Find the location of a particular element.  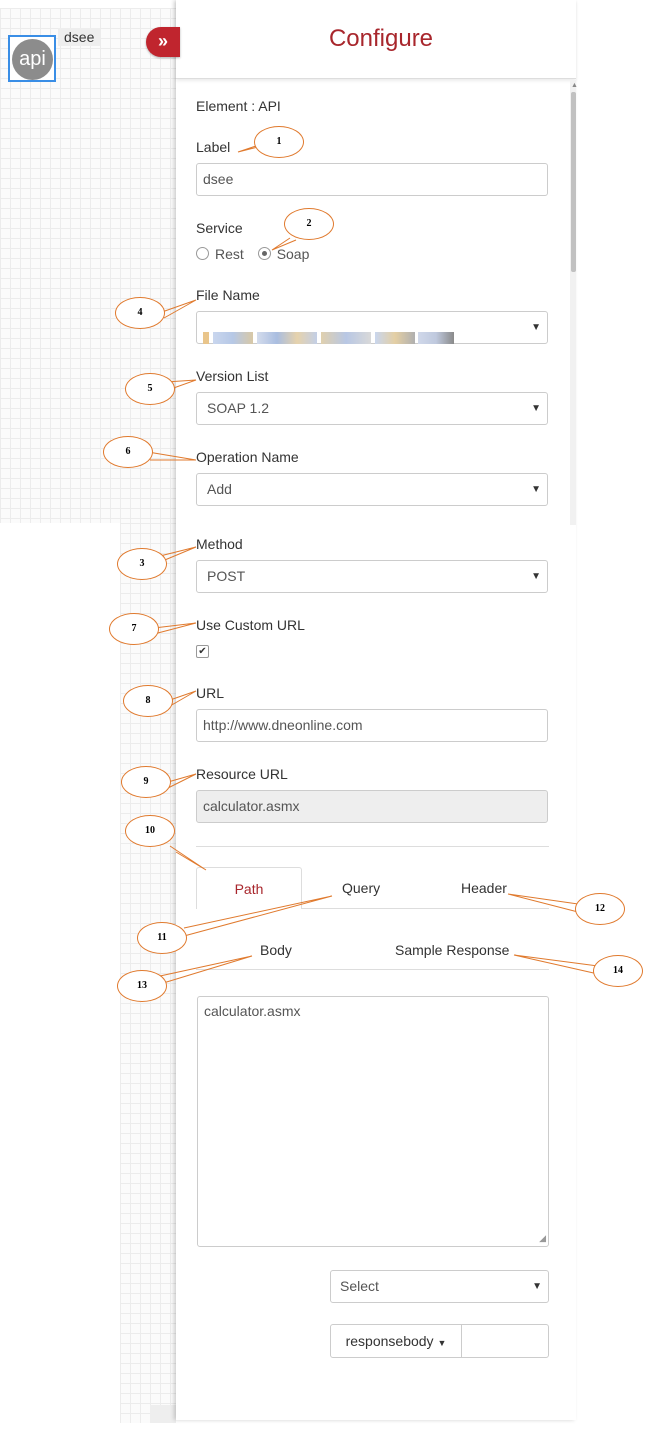

annotation-9: 9 is located at coordinates (146, 782).